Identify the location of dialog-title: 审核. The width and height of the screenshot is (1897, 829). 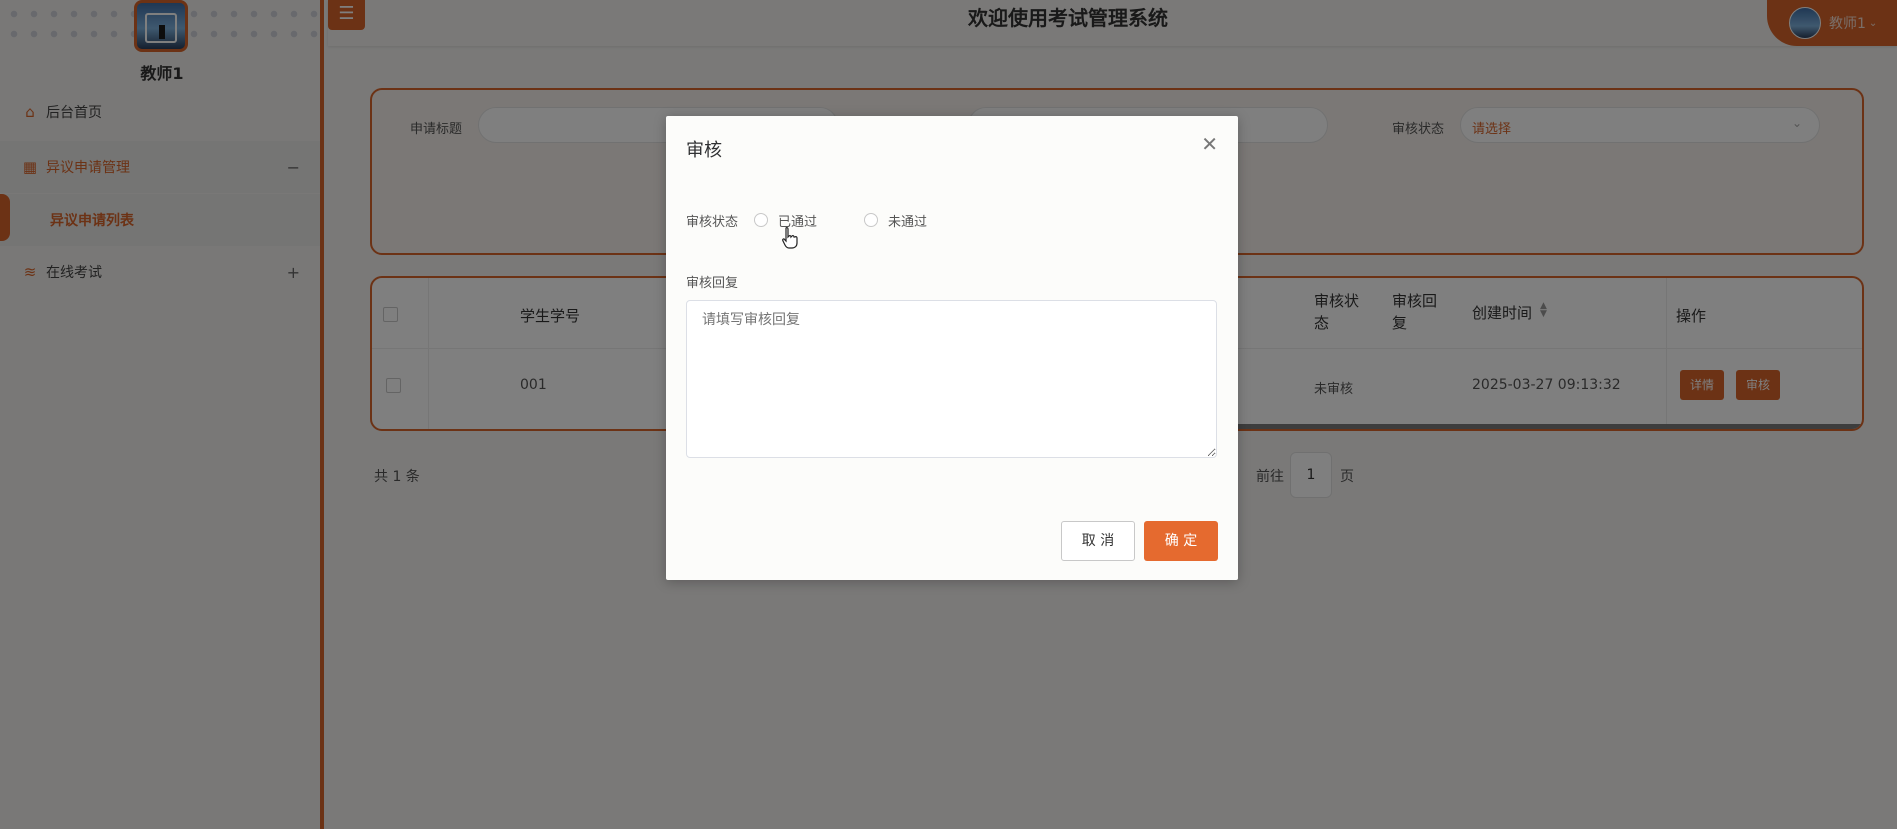
(704, 150).